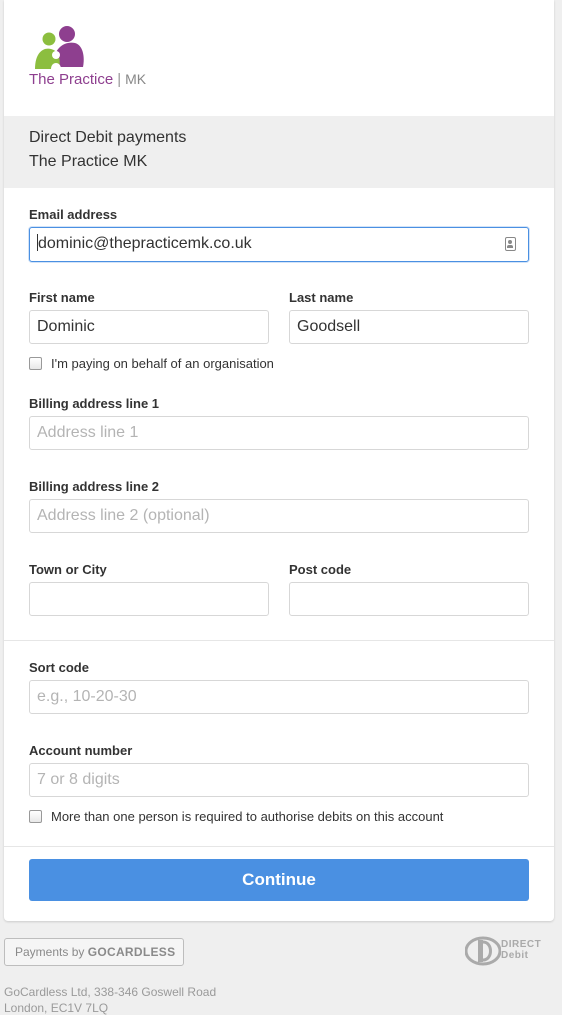  What do you see at coordinates (73, 214) in the screenshot?
I see `email-label: Email address` at bounding box center [73, 214].